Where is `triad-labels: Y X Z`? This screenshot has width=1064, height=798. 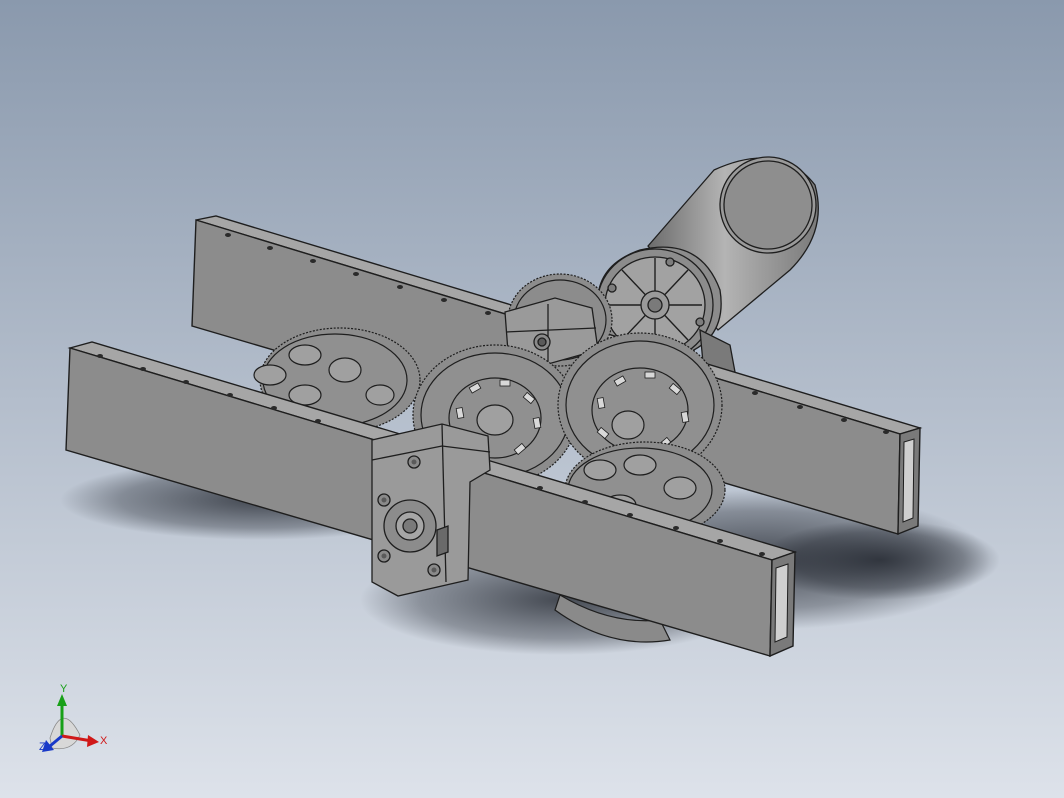 triad-labels: Y X Z is located at coordinates (76, 720).